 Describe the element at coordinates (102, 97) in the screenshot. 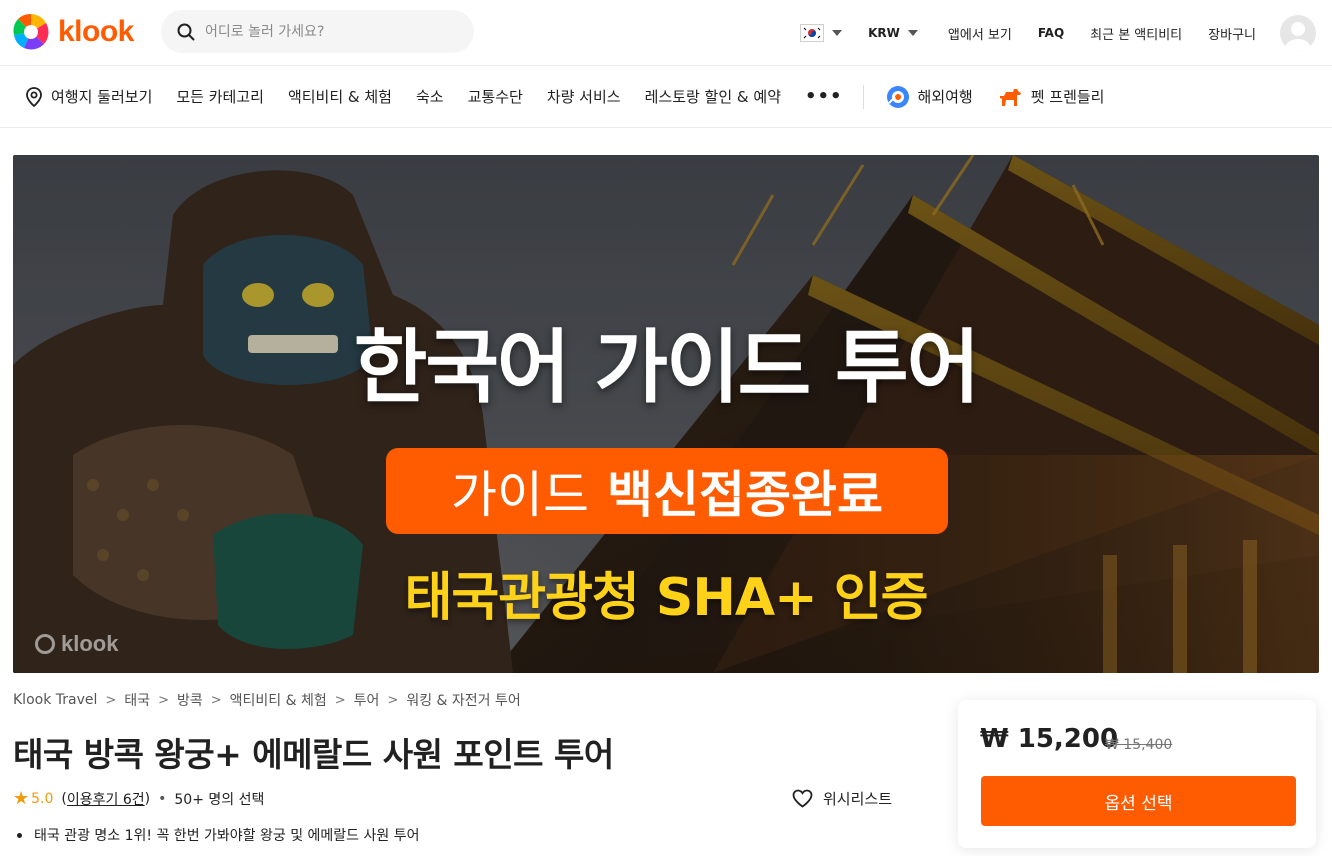

I see `nav-destinations-label: 여행지 둘러보기` at that location.